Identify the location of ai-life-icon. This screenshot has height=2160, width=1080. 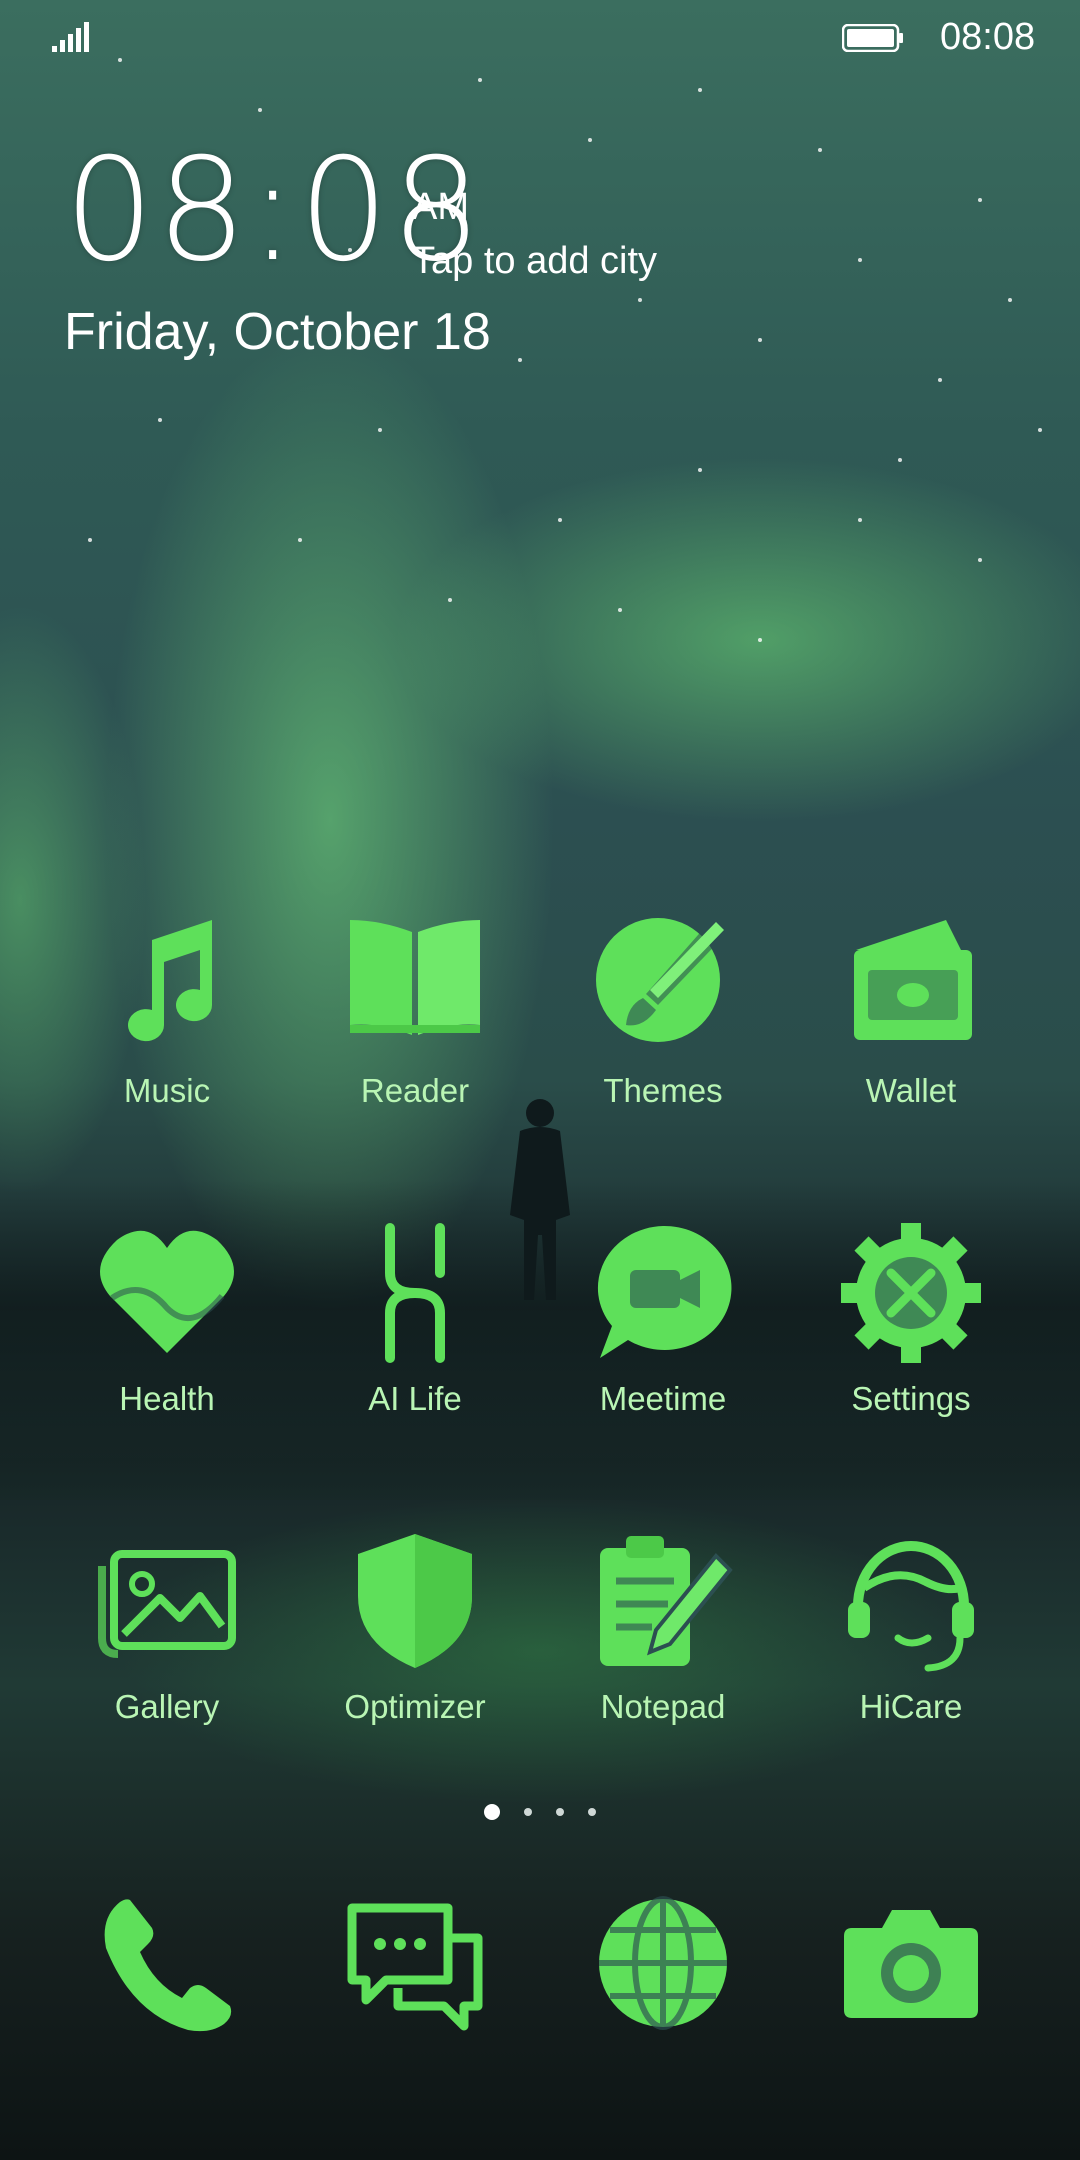
(415, 1293).